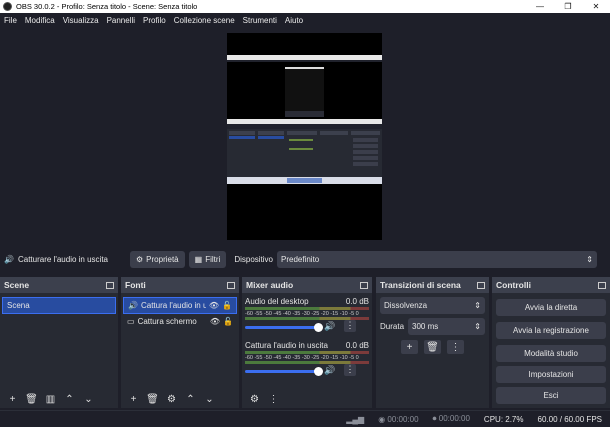 Image resolution: width=610 pixels, height=427 pixels. What do you see at coordinates (31, 399) in the screenshot?
I see `remove-scene-button: 🗑` at bounding box center [31, 399].